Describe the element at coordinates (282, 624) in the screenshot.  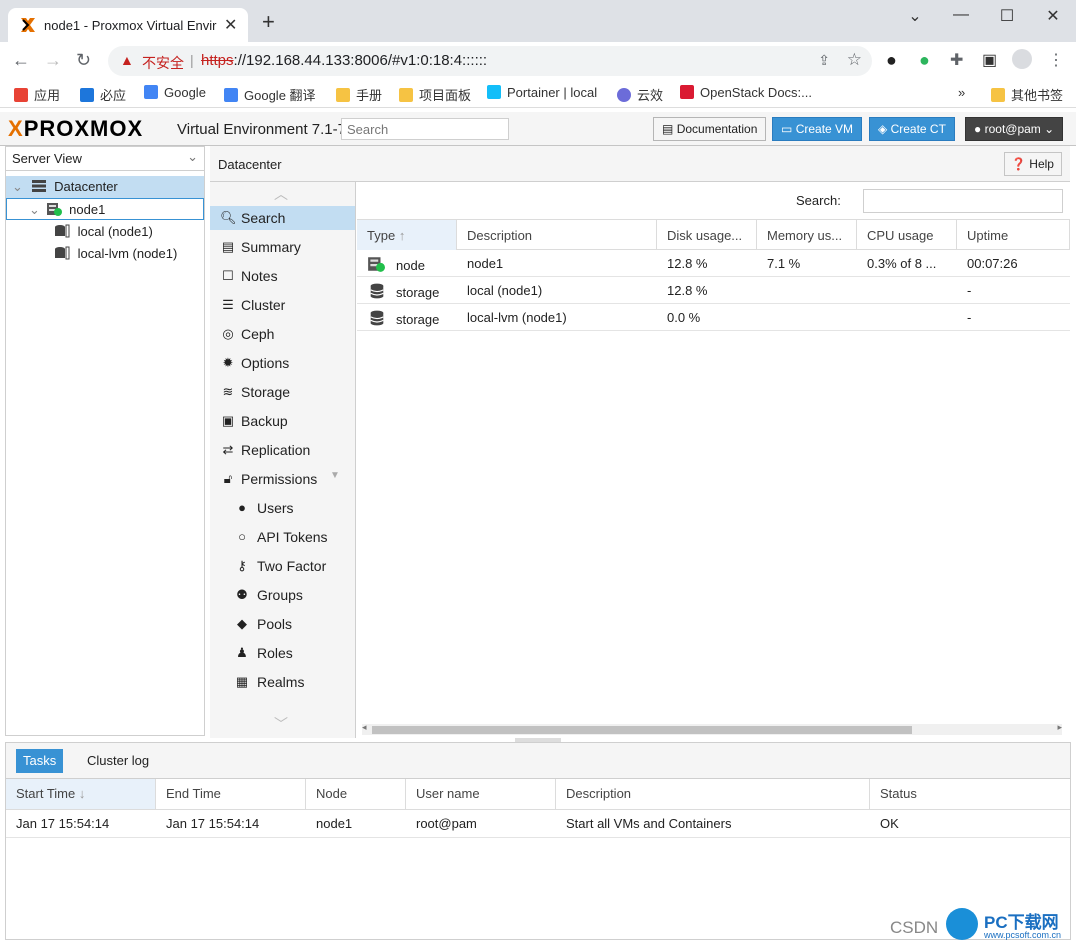
I see `nav-pools: ◆ Pools` at that location.